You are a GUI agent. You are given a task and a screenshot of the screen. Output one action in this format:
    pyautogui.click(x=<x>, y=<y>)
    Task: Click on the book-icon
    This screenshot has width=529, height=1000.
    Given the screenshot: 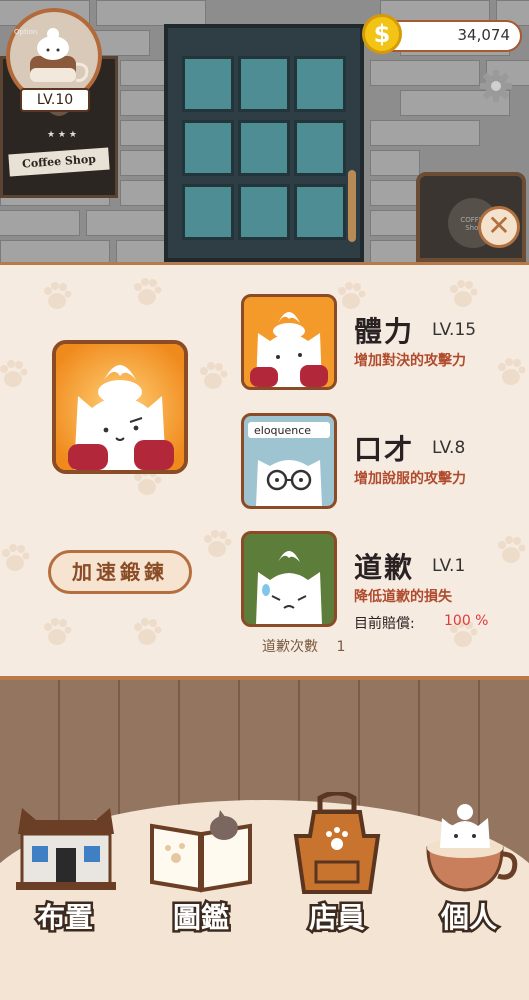 What is the action you would take?
    pyautogui.click(x=201, y=851)
    